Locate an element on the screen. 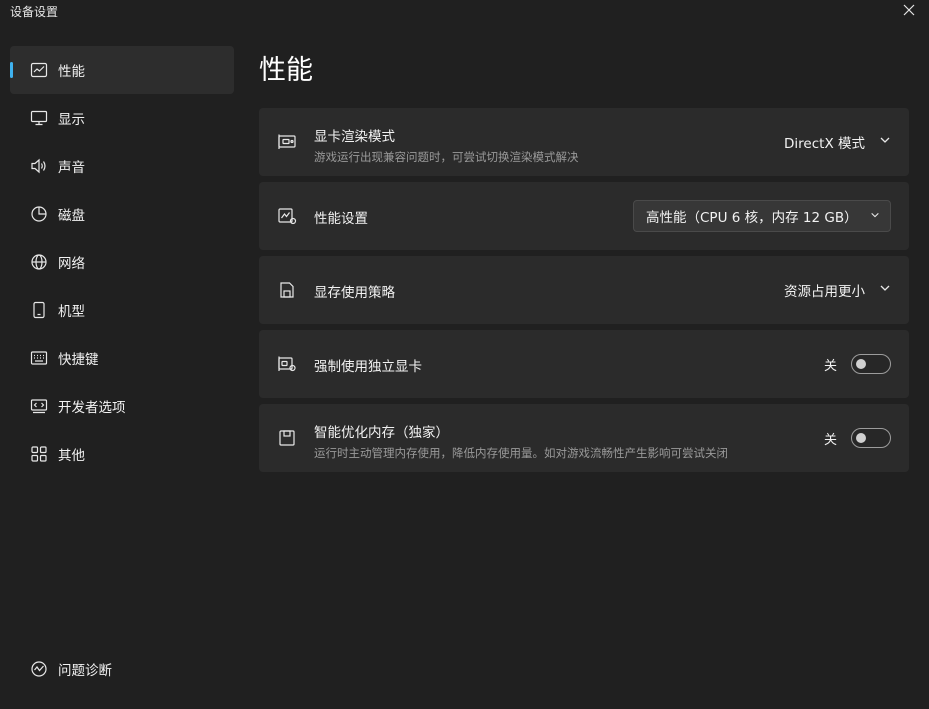 This screenshot has width=929, height=709. sidebar-item-label: 开发者选项 is located at coordinates (92, 408).